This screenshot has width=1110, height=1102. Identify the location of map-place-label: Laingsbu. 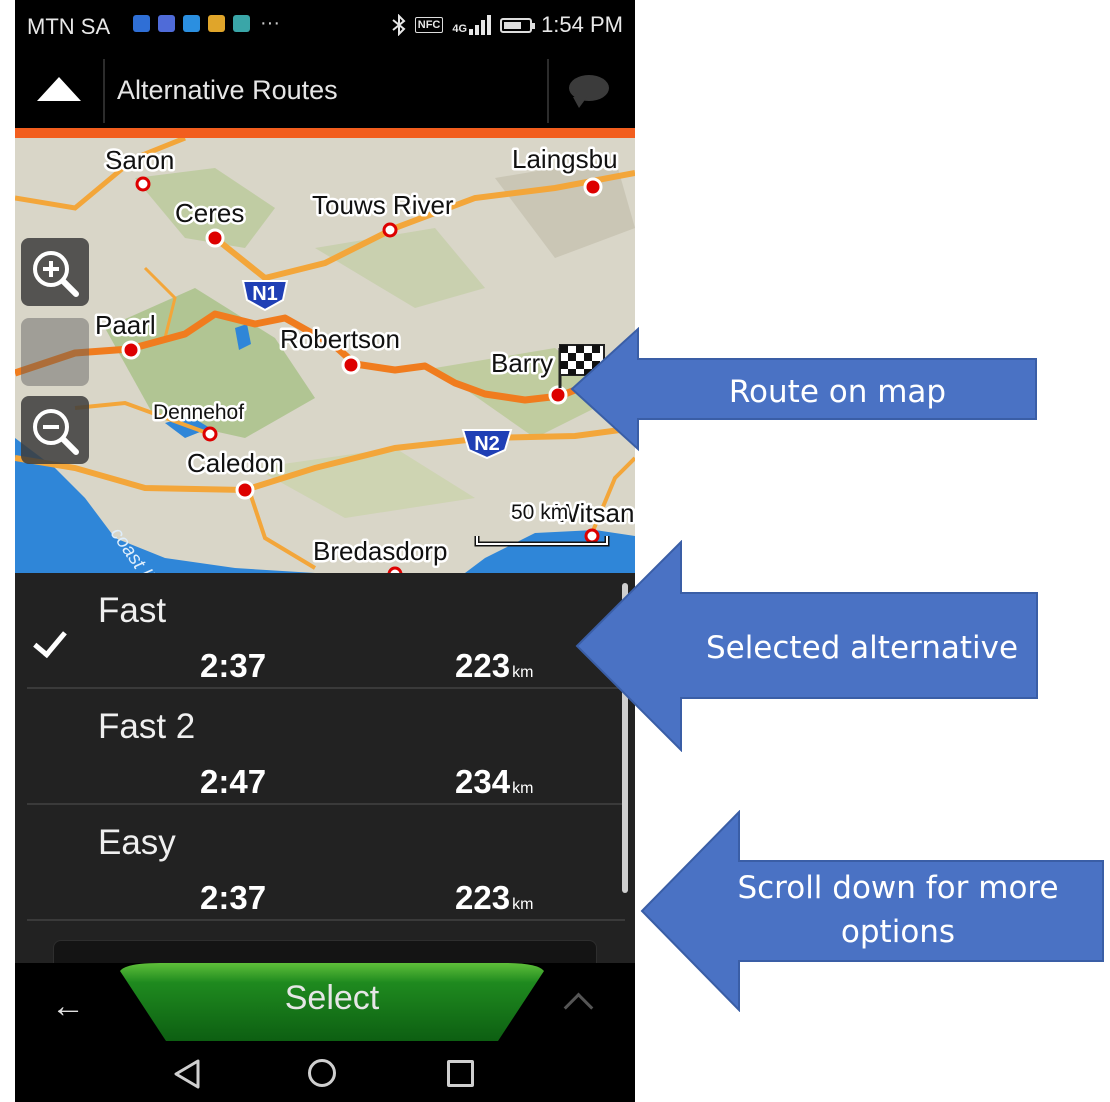
(565, 159).